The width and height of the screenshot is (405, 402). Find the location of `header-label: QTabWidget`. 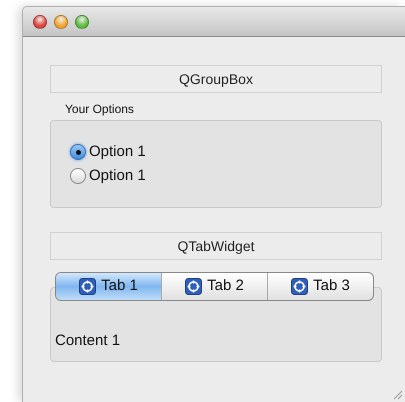

header-label: QTabWidget is located at coordinates (216, 246).